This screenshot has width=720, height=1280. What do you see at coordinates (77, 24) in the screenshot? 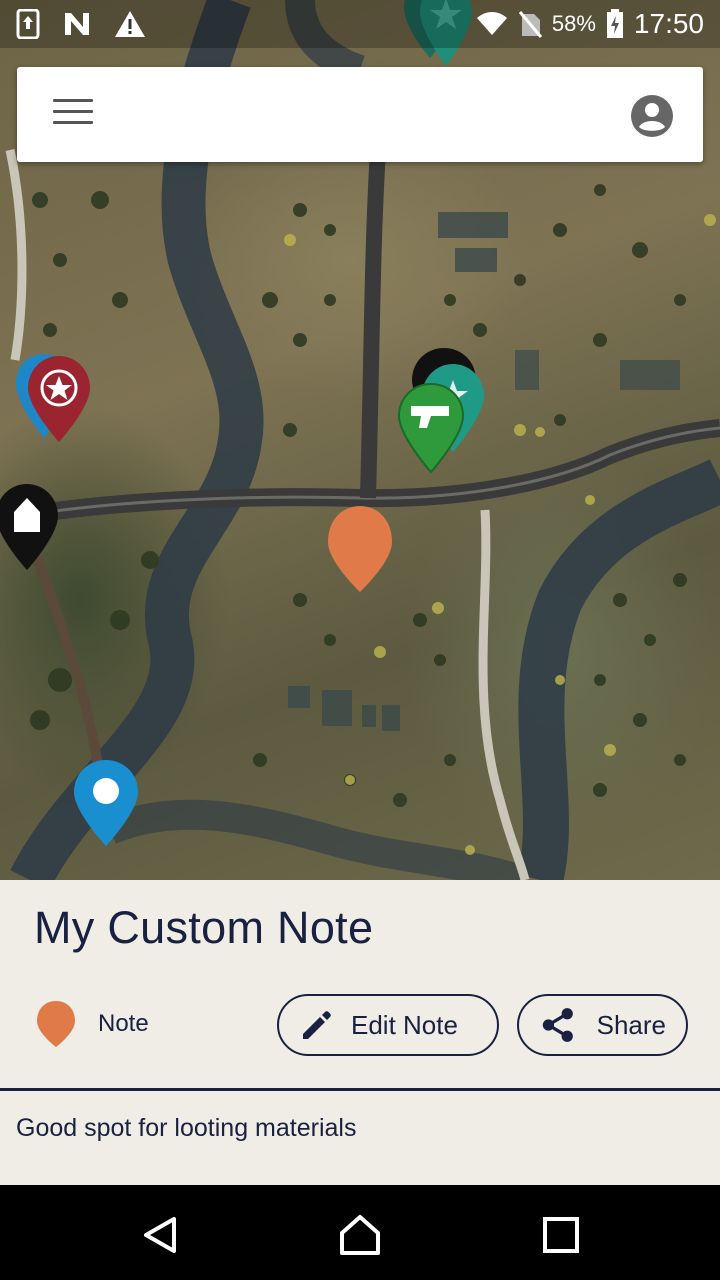
I see `n-notification-icon` at bounding box center [77, 24].